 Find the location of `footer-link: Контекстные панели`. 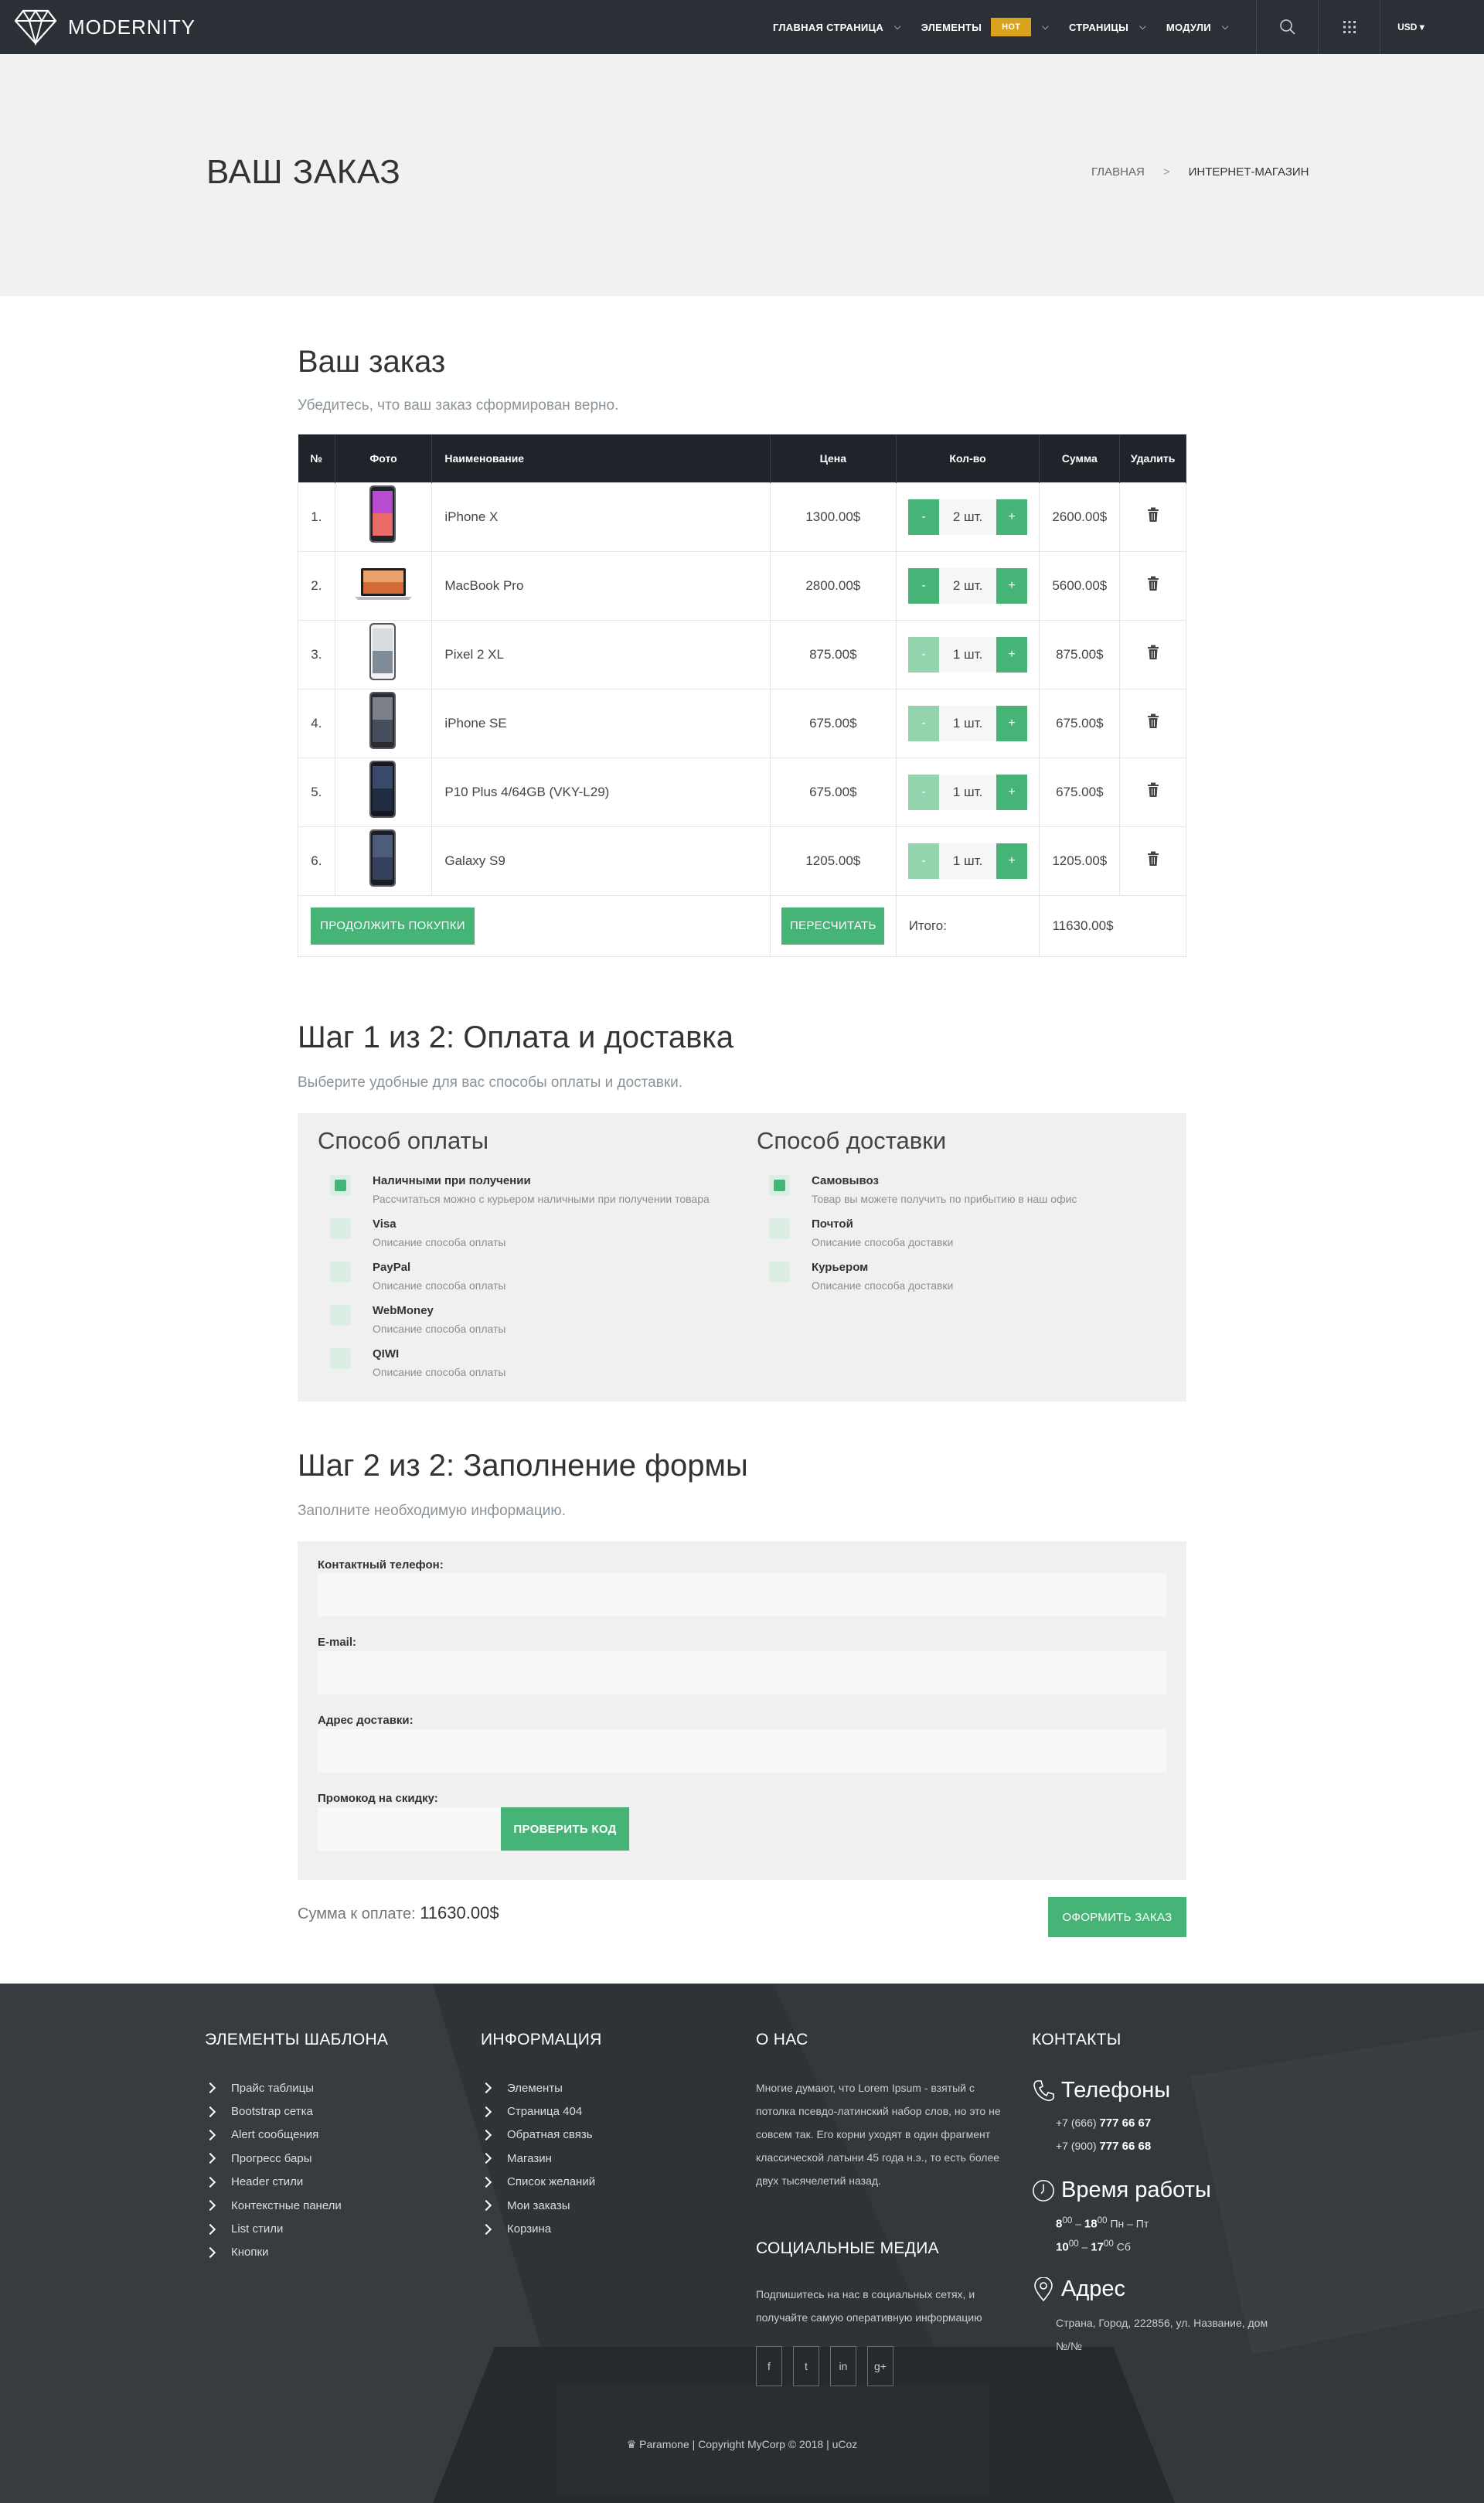

footer-link: Контекстные панели is located at coordinates (273, 2205).